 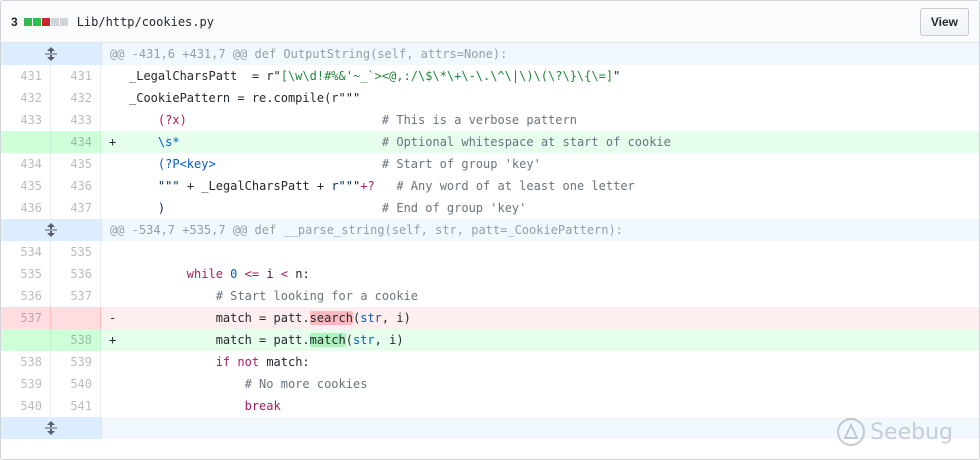 What do you see at coordinates (349, 340) in the screenshot?
I see `code-token: (` at bounding box center [349, 340].